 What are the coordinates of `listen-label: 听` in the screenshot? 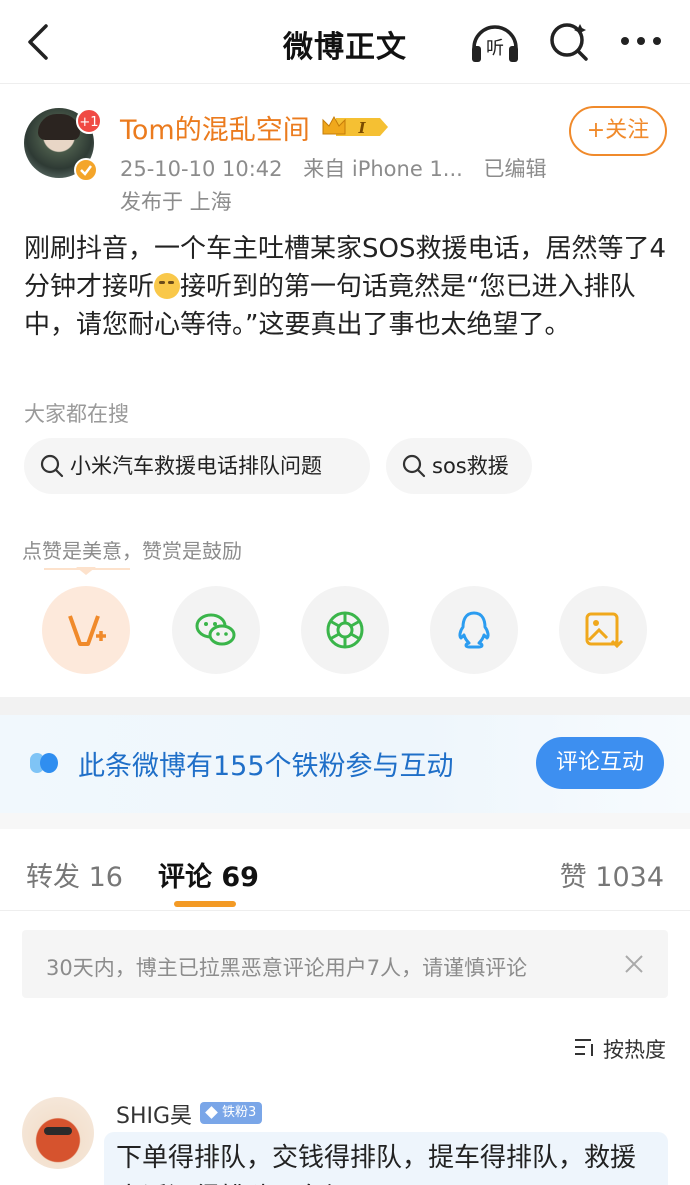 It's located at (495, 48).